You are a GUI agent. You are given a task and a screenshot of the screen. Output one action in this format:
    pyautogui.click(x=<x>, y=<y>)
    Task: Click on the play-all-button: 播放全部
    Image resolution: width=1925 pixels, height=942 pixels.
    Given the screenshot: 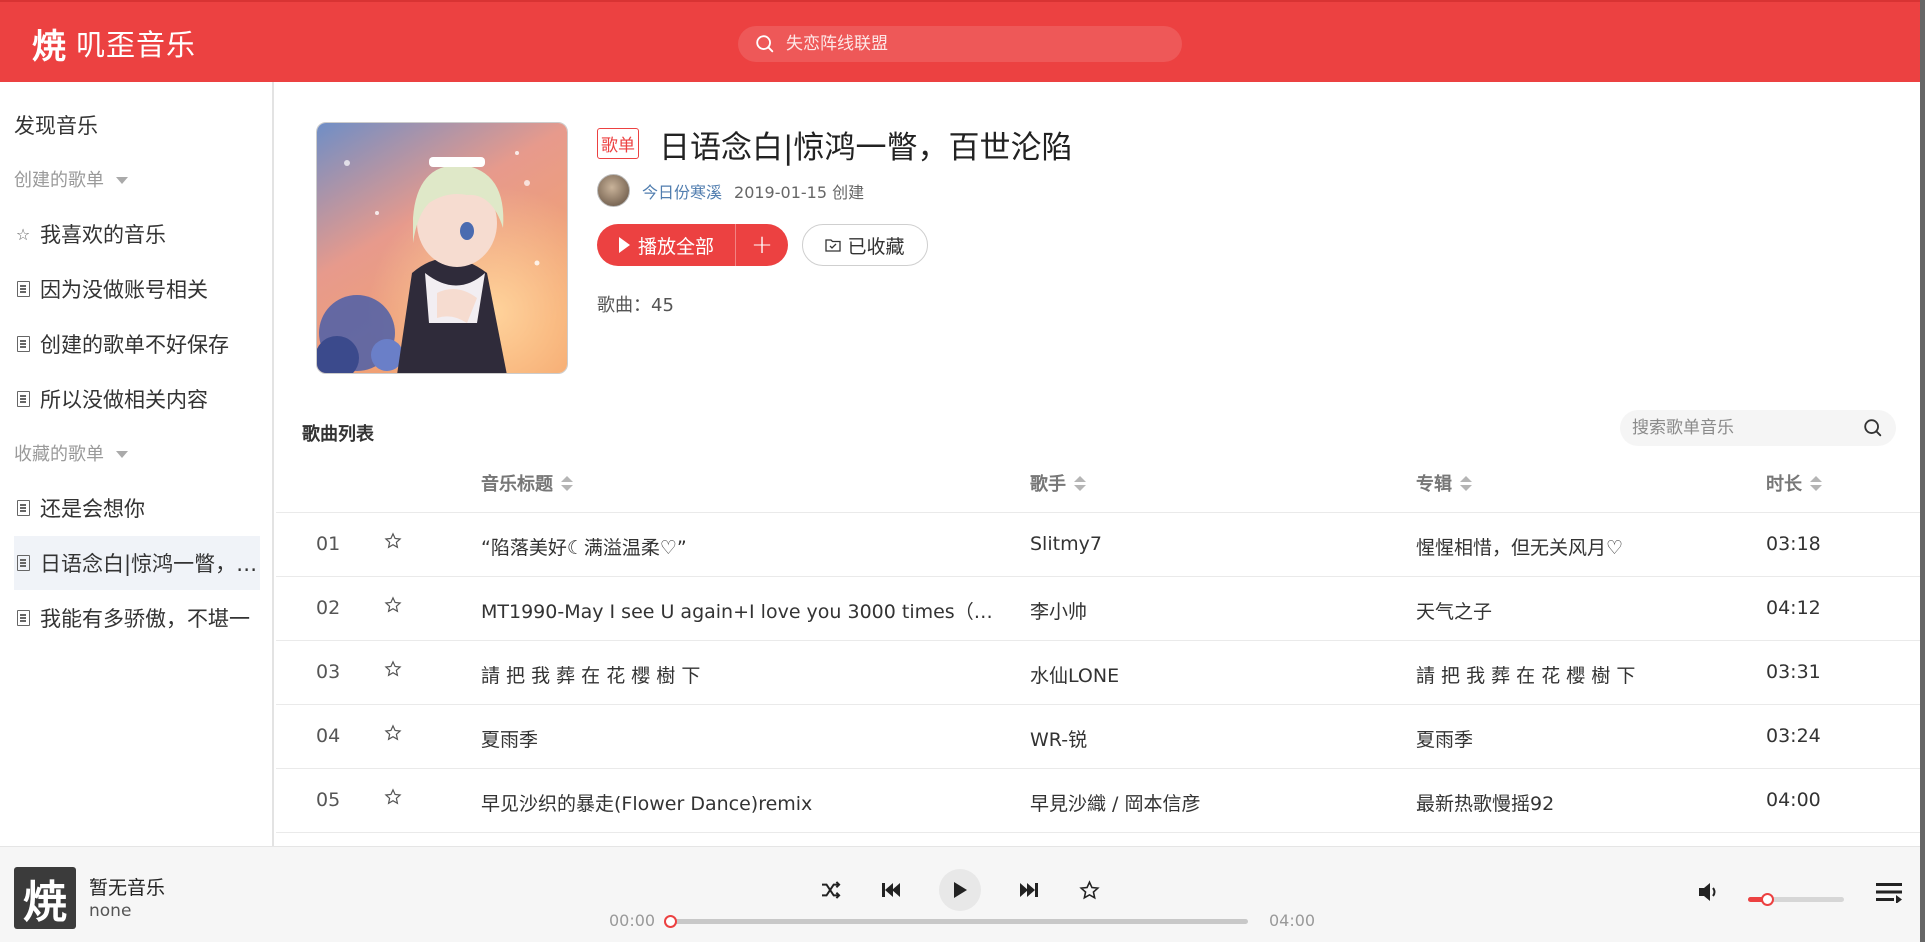 What is the action you would take?
    pyautogui.click(x=666, y=245)
    